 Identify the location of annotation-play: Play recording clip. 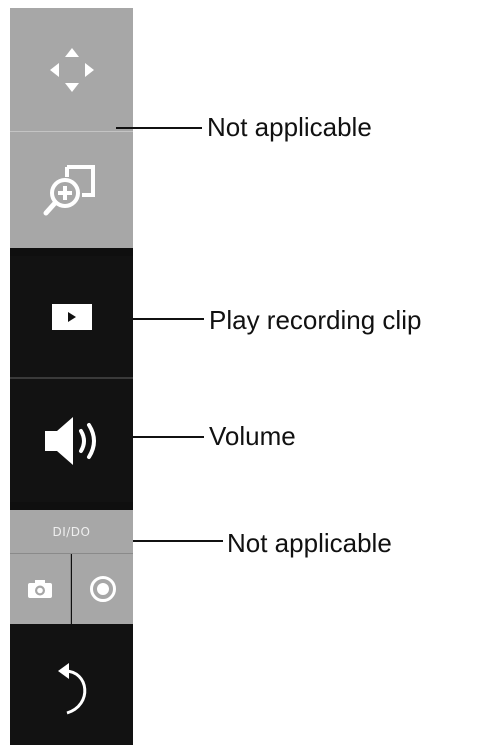
(315, 320).